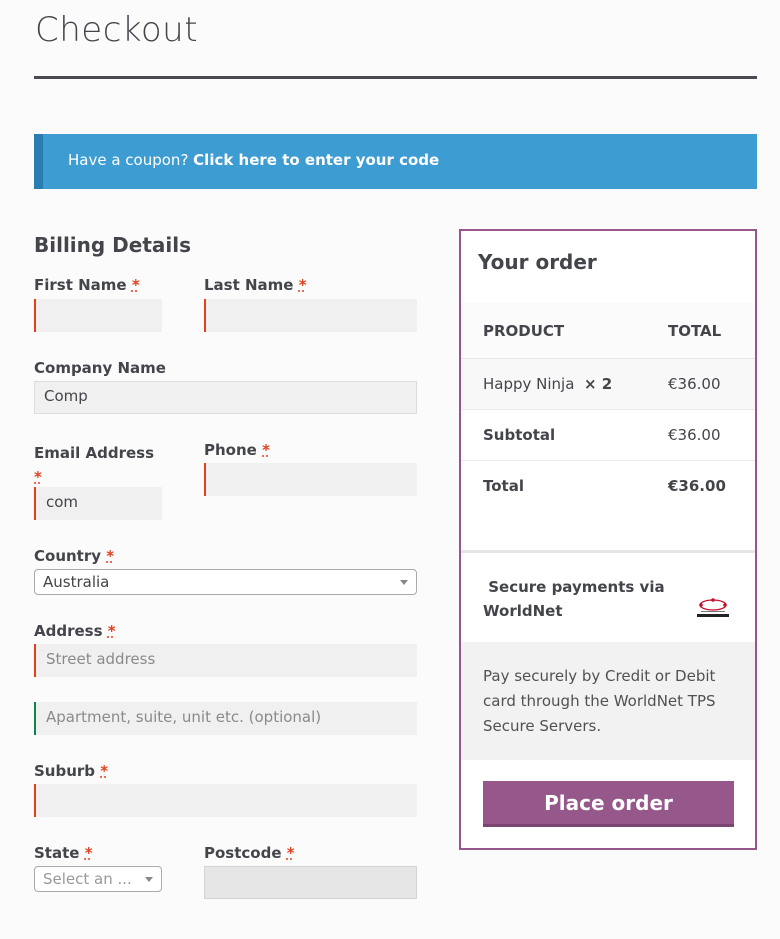 Image resolution: width=780 pixels, height=939 pixels. I want to click on order-table-header: PRODUCT TOTAL, so click(608, 331).